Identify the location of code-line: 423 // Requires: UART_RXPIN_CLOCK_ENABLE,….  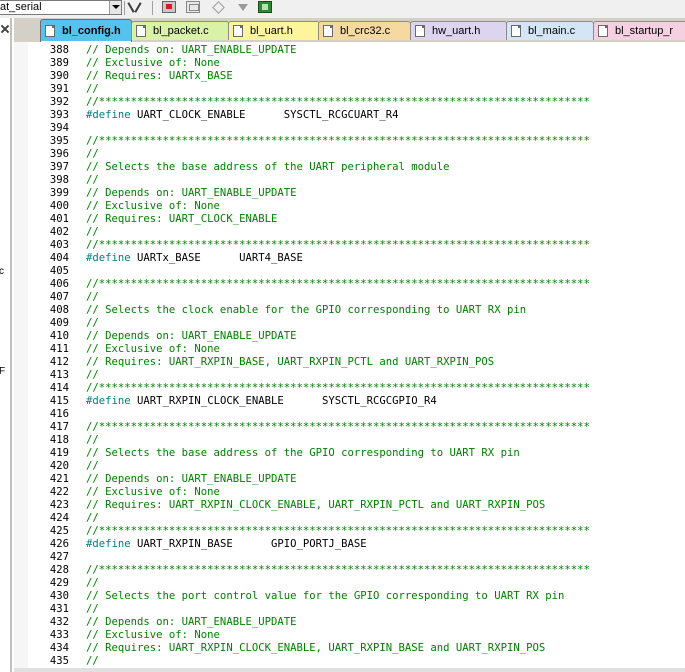
(349, 505).